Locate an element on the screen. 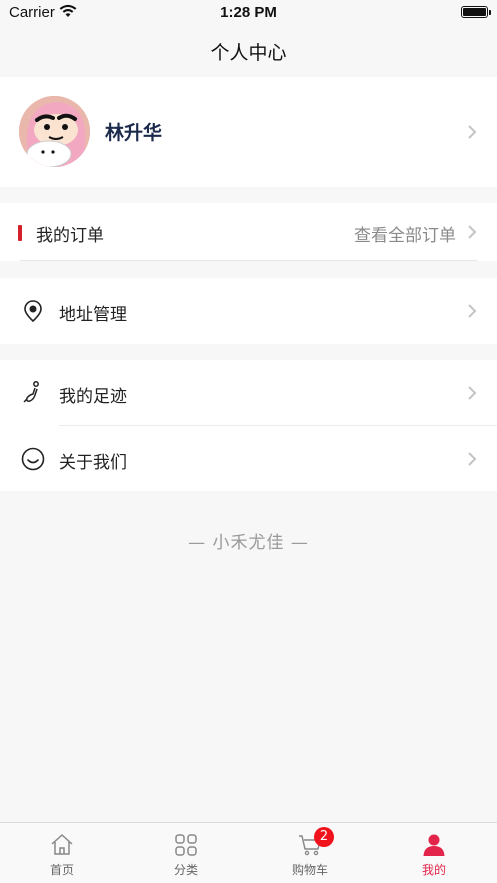 Image resolution: width=497 pixels, height=883 pixels. tab-label: 我的 is located at coordinates (433, 870).